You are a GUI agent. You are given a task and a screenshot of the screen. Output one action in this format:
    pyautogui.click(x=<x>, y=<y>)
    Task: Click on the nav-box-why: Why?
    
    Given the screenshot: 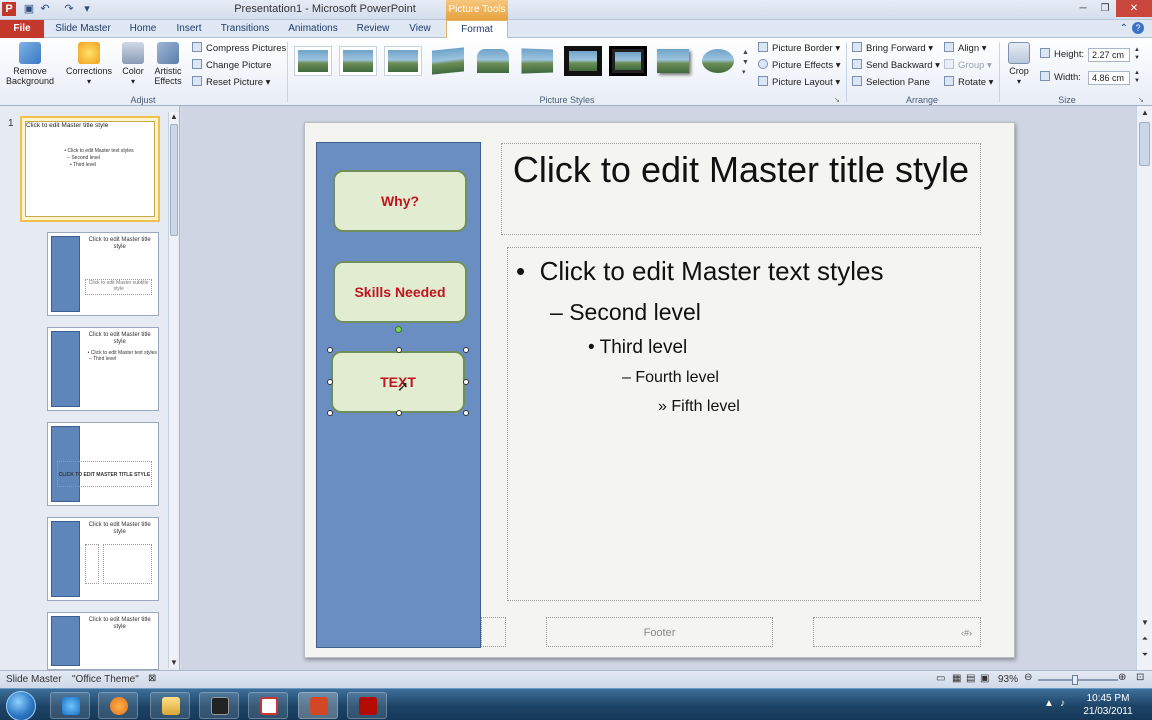 What is the action you would take?
    pyautogui.click(x=400, y=201)
    